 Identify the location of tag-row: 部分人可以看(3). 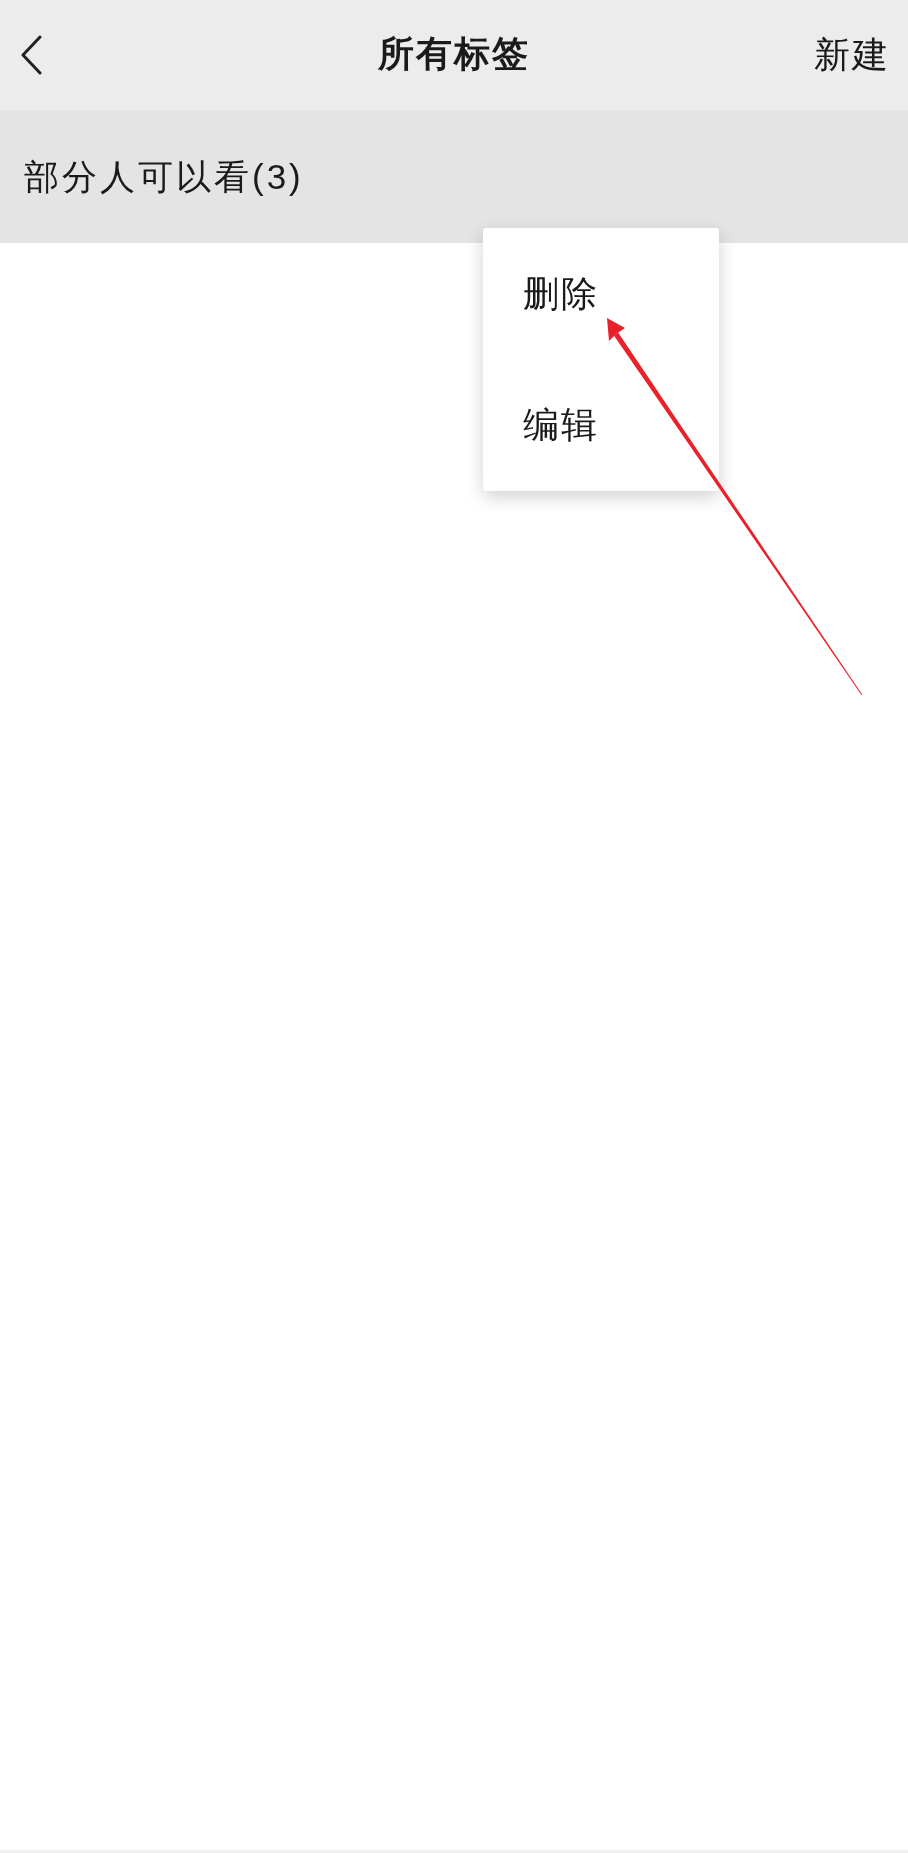
(454, 176).